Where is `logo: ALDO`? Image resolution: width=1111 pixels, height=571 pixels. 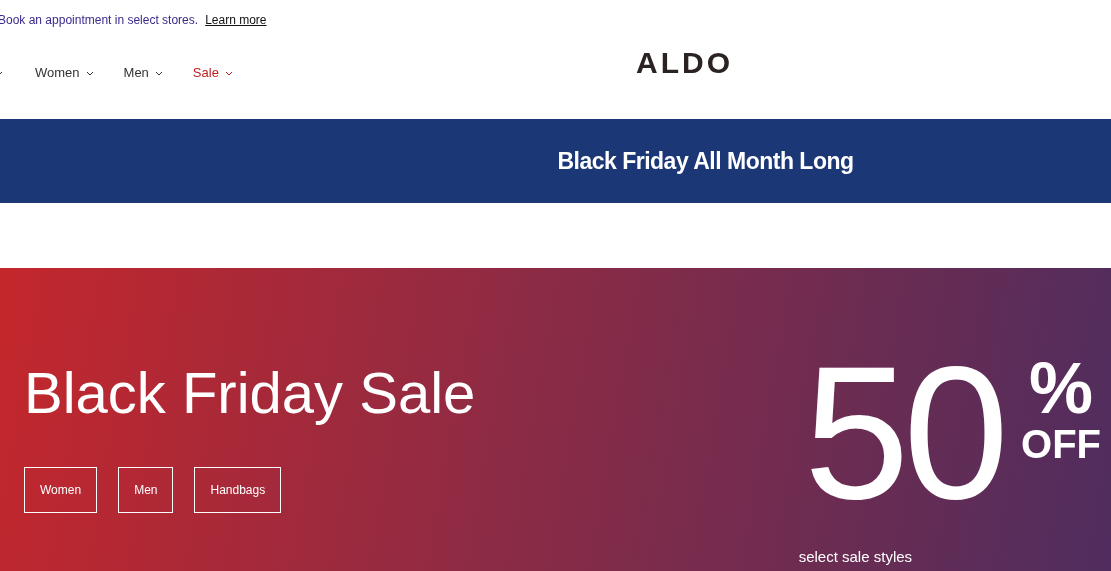 logo: ALDO is located at coordinates (684, 63).